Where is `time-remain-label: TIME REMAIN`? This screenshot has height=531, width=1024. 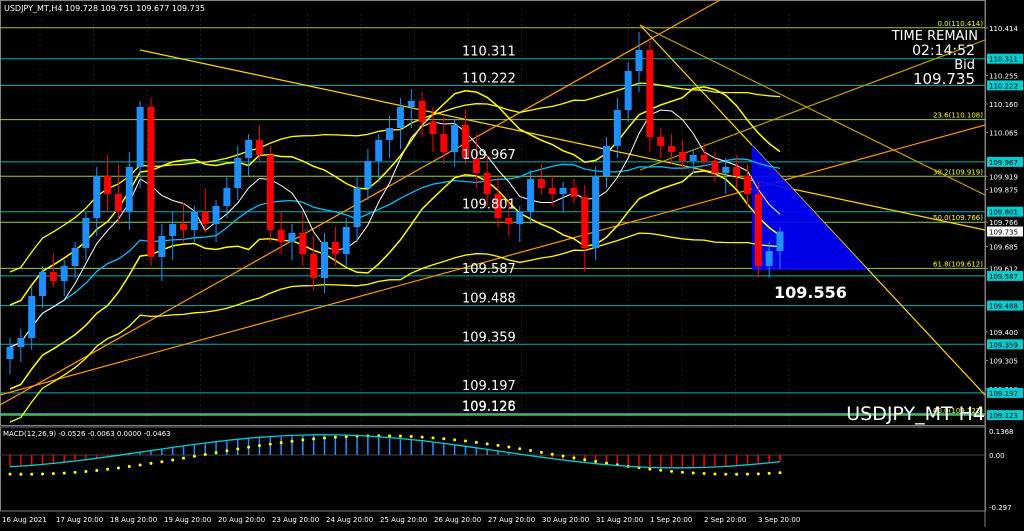
time-remain-label: TIME REMAIN is located at coordinates (934, 36).